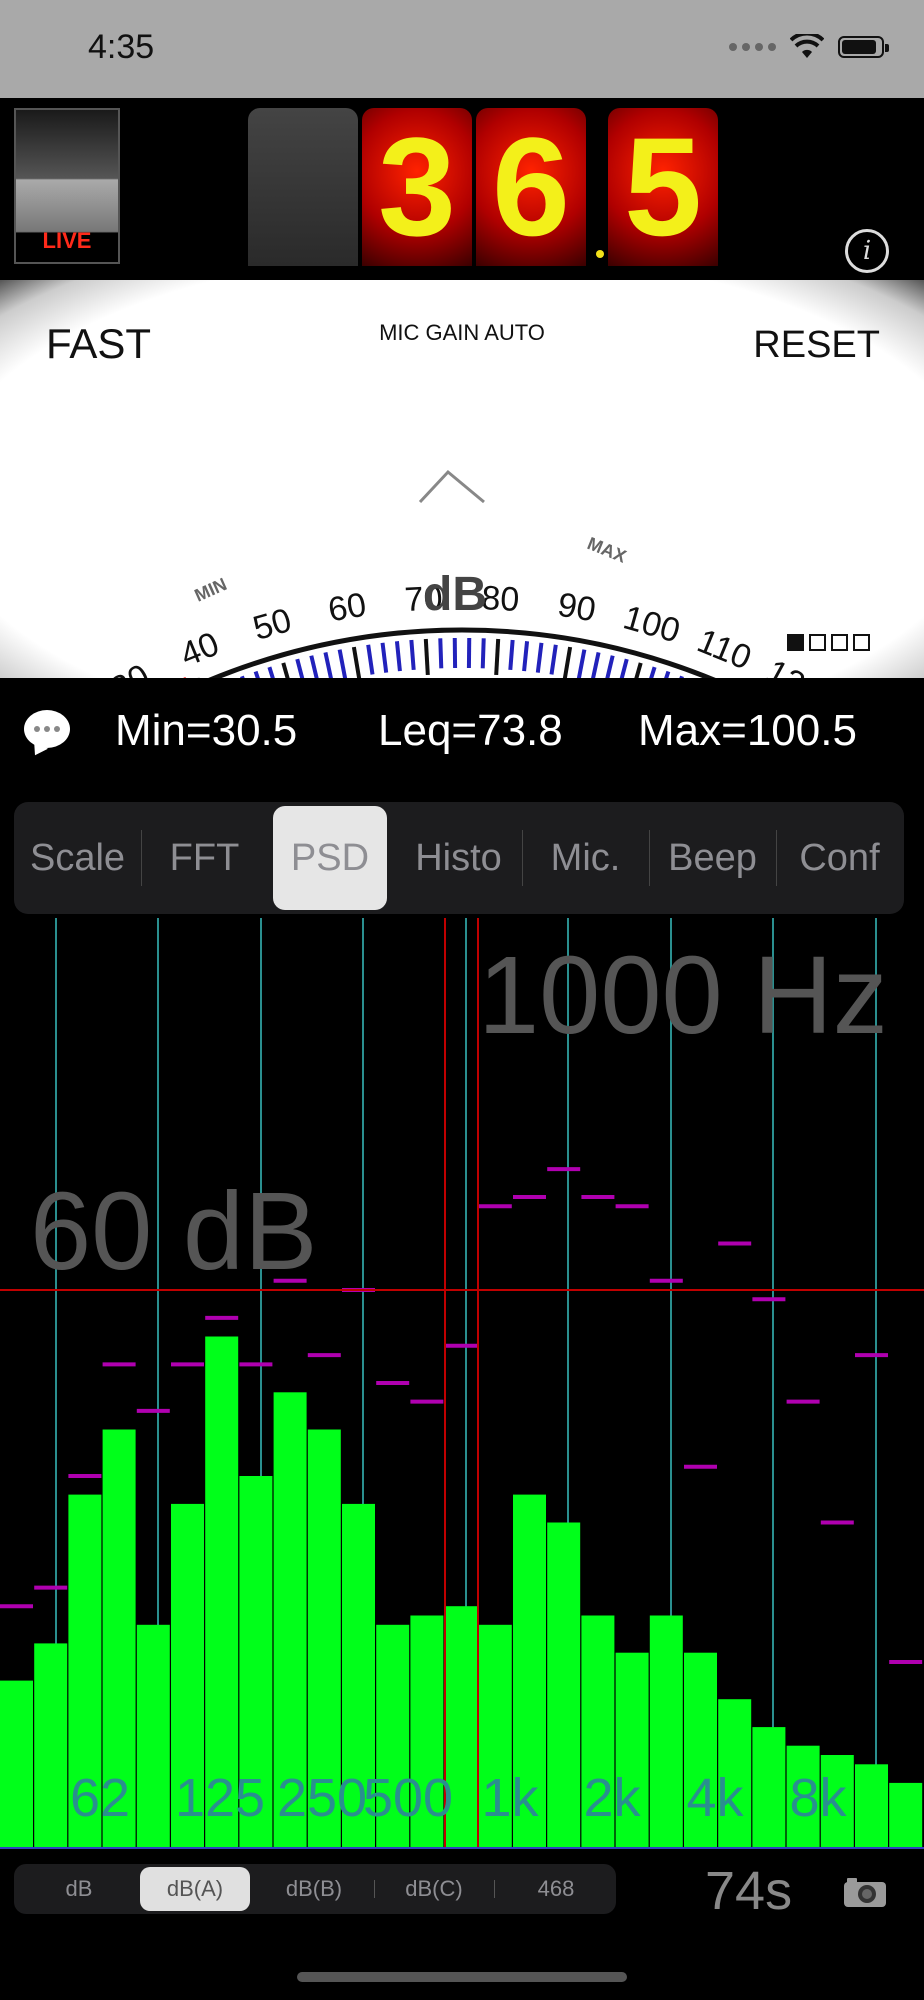 This screenshot has height=2000, width=924. Describe the element at coordinates (651, 624) in the screenshot. I see `meter-scale-label: 100` at that location.